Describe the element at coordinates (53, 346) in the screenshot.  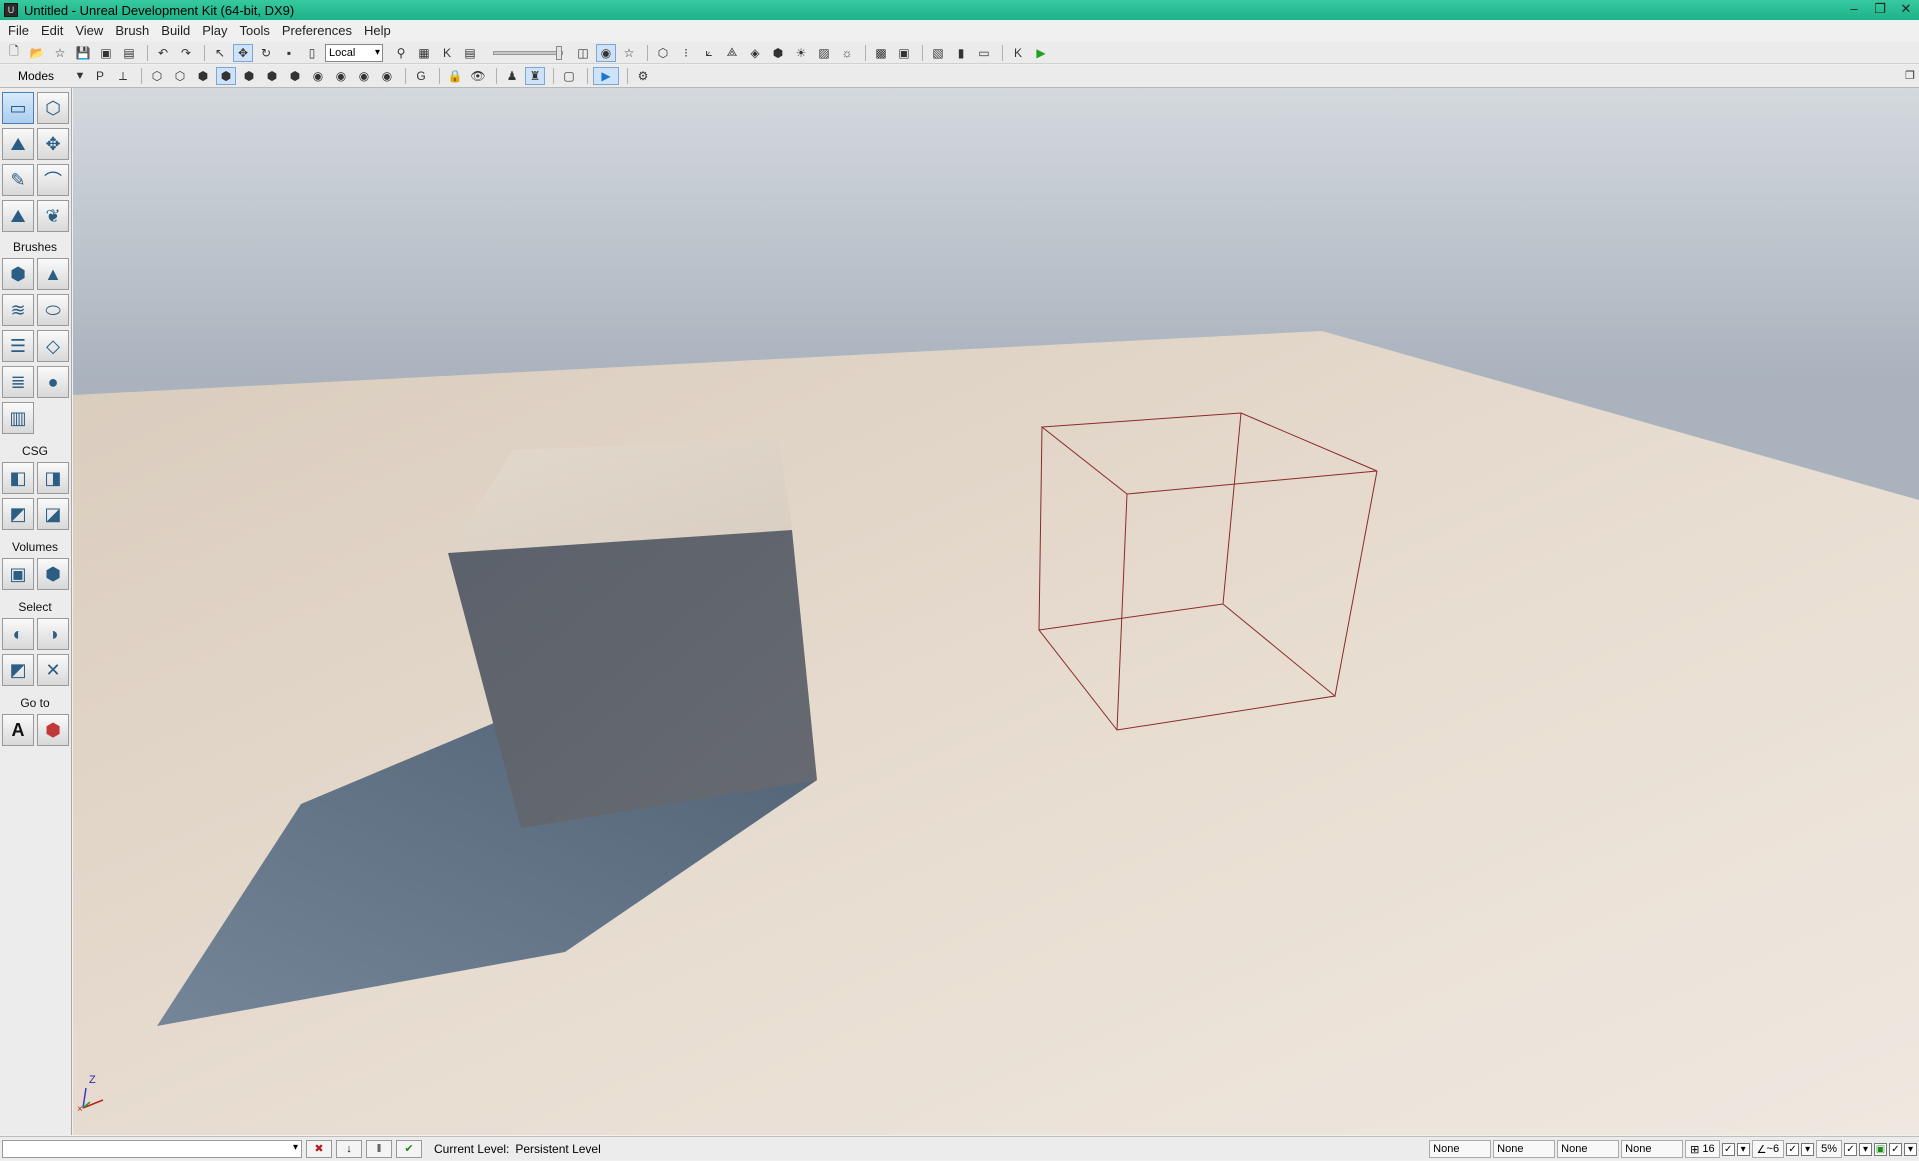
I see `sheet-brush-icon: ◇` at that location.